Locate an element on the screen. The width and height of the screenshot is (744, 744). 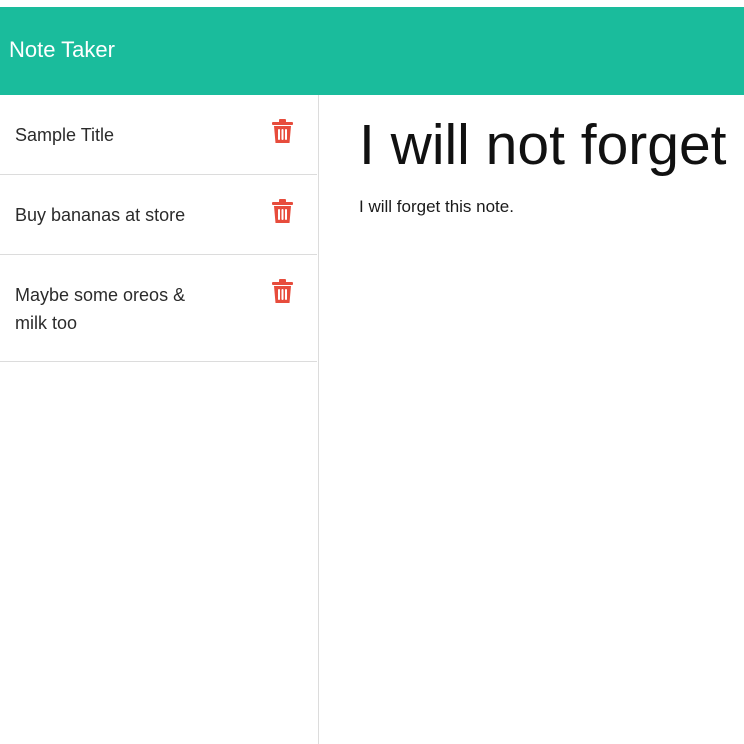
note-title-display: I will not forget is located at coordinates (543, 145).